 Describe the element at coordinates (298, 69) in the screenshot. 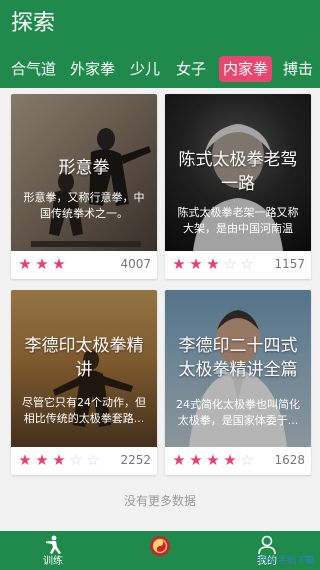

I see `tab-combat: 搏击` at that location.